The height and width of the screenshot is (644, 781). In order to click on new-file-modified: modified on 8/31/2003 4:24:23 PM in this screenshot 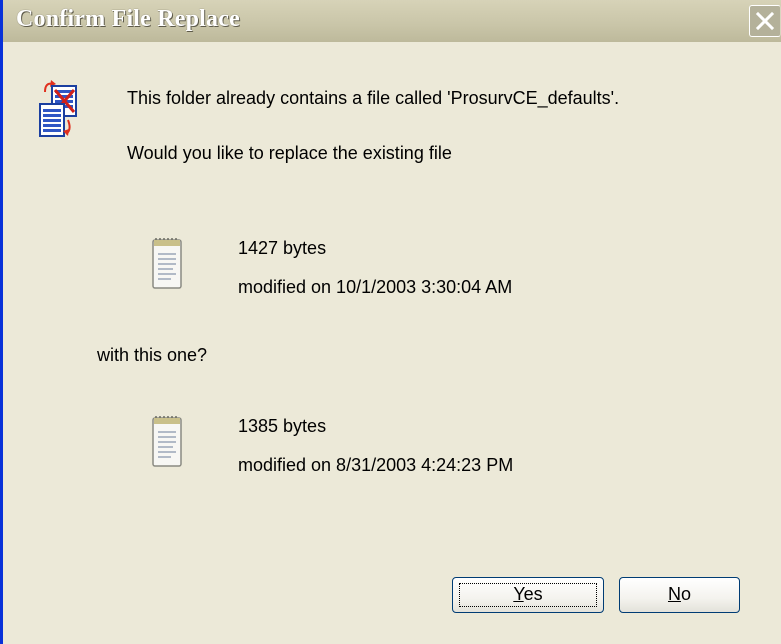, I will do `click(376, 465)`.